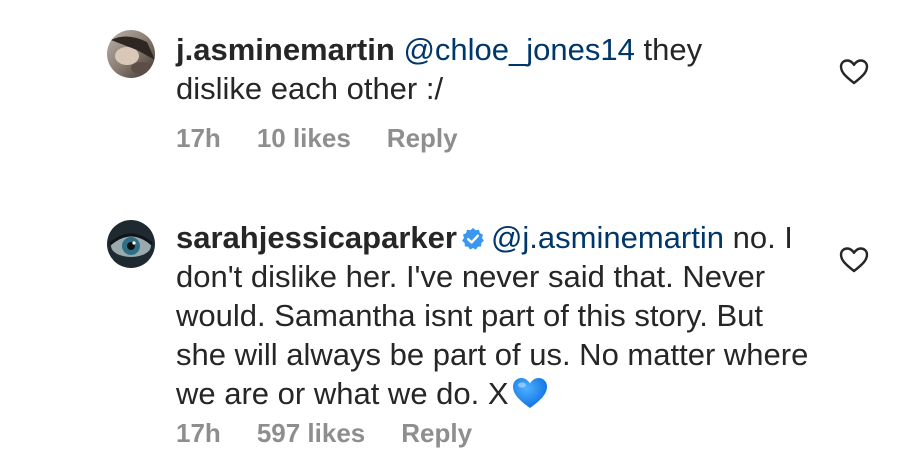 The height and width of the screenshot is (471, 915). What do you see at coordinates (311, 433) in the screenshot?
I see `likes-count: 597 likes` at bounding box center [311, 433].